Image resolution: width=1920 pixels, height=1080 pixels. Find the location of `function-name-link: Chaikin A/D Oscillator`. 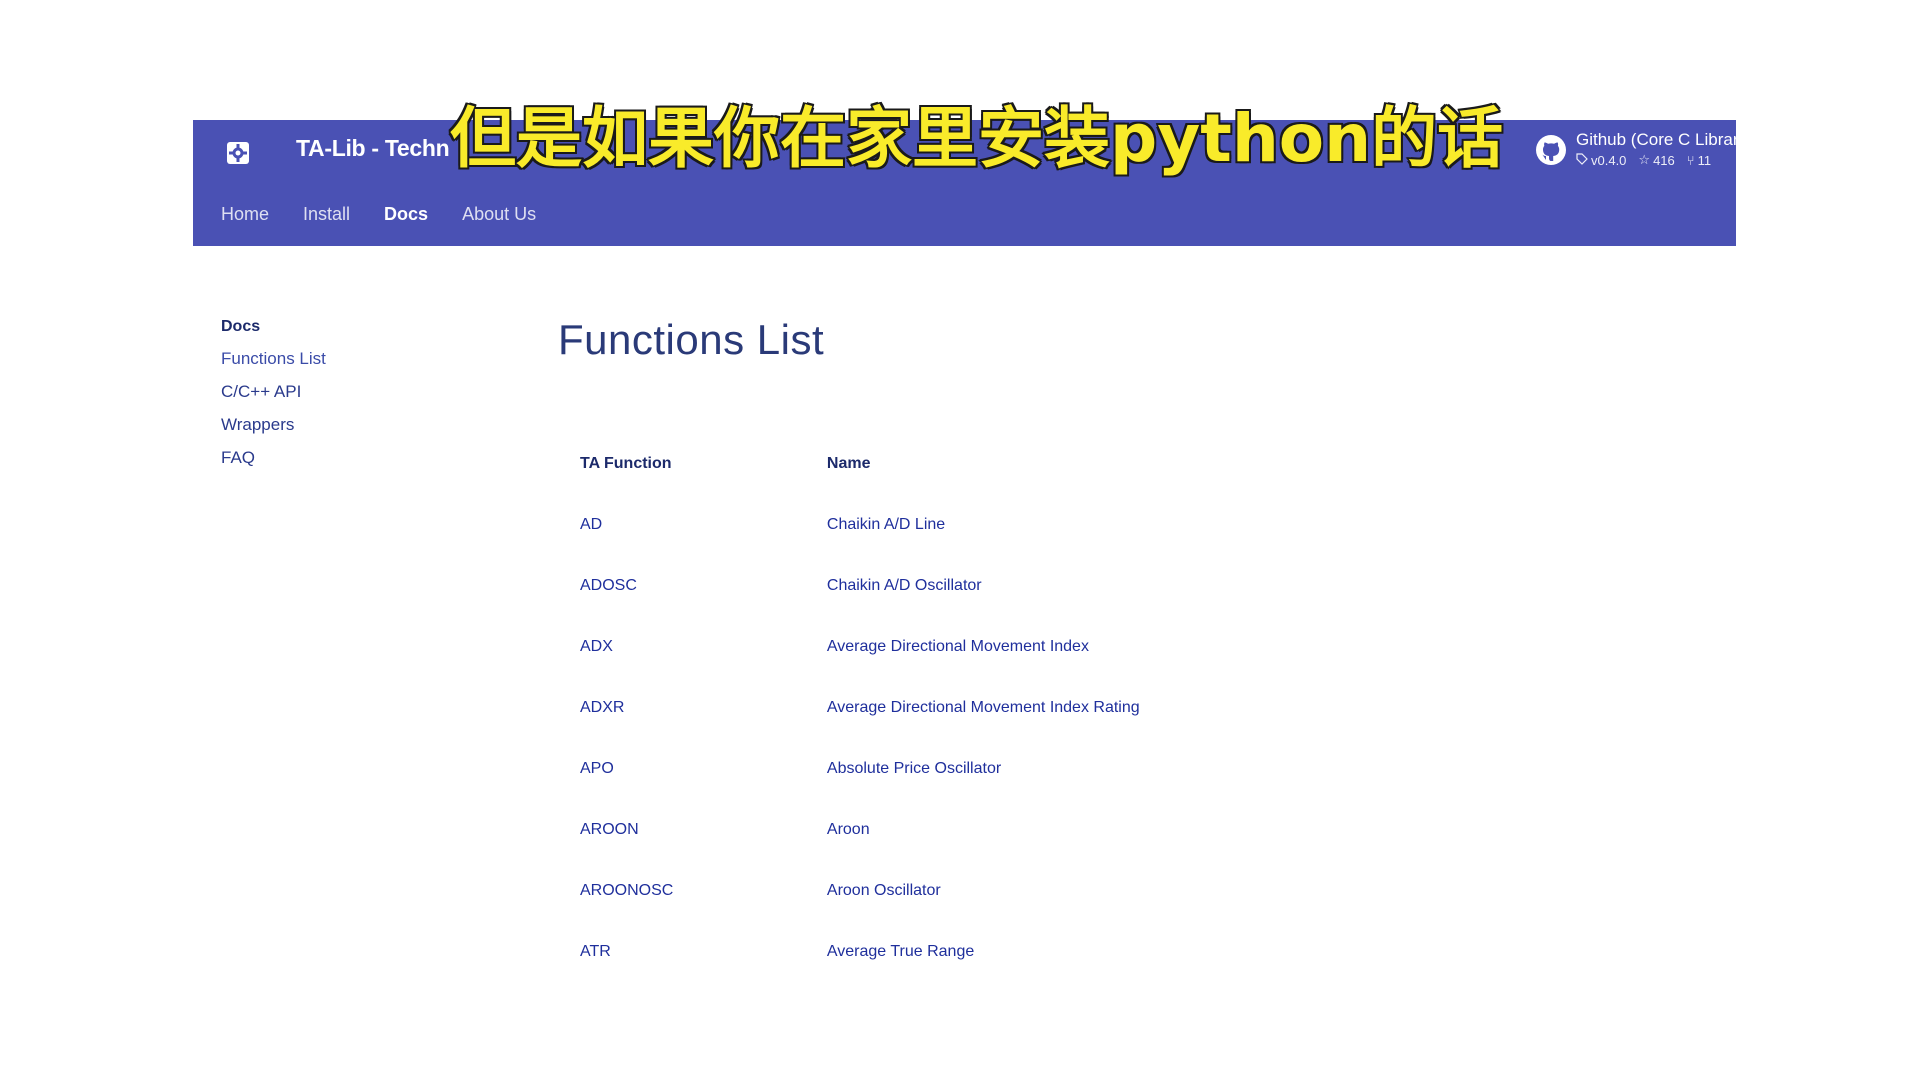

function-name-link: Chaikin A/D Oscillator is located at coordinates (1131, 585).